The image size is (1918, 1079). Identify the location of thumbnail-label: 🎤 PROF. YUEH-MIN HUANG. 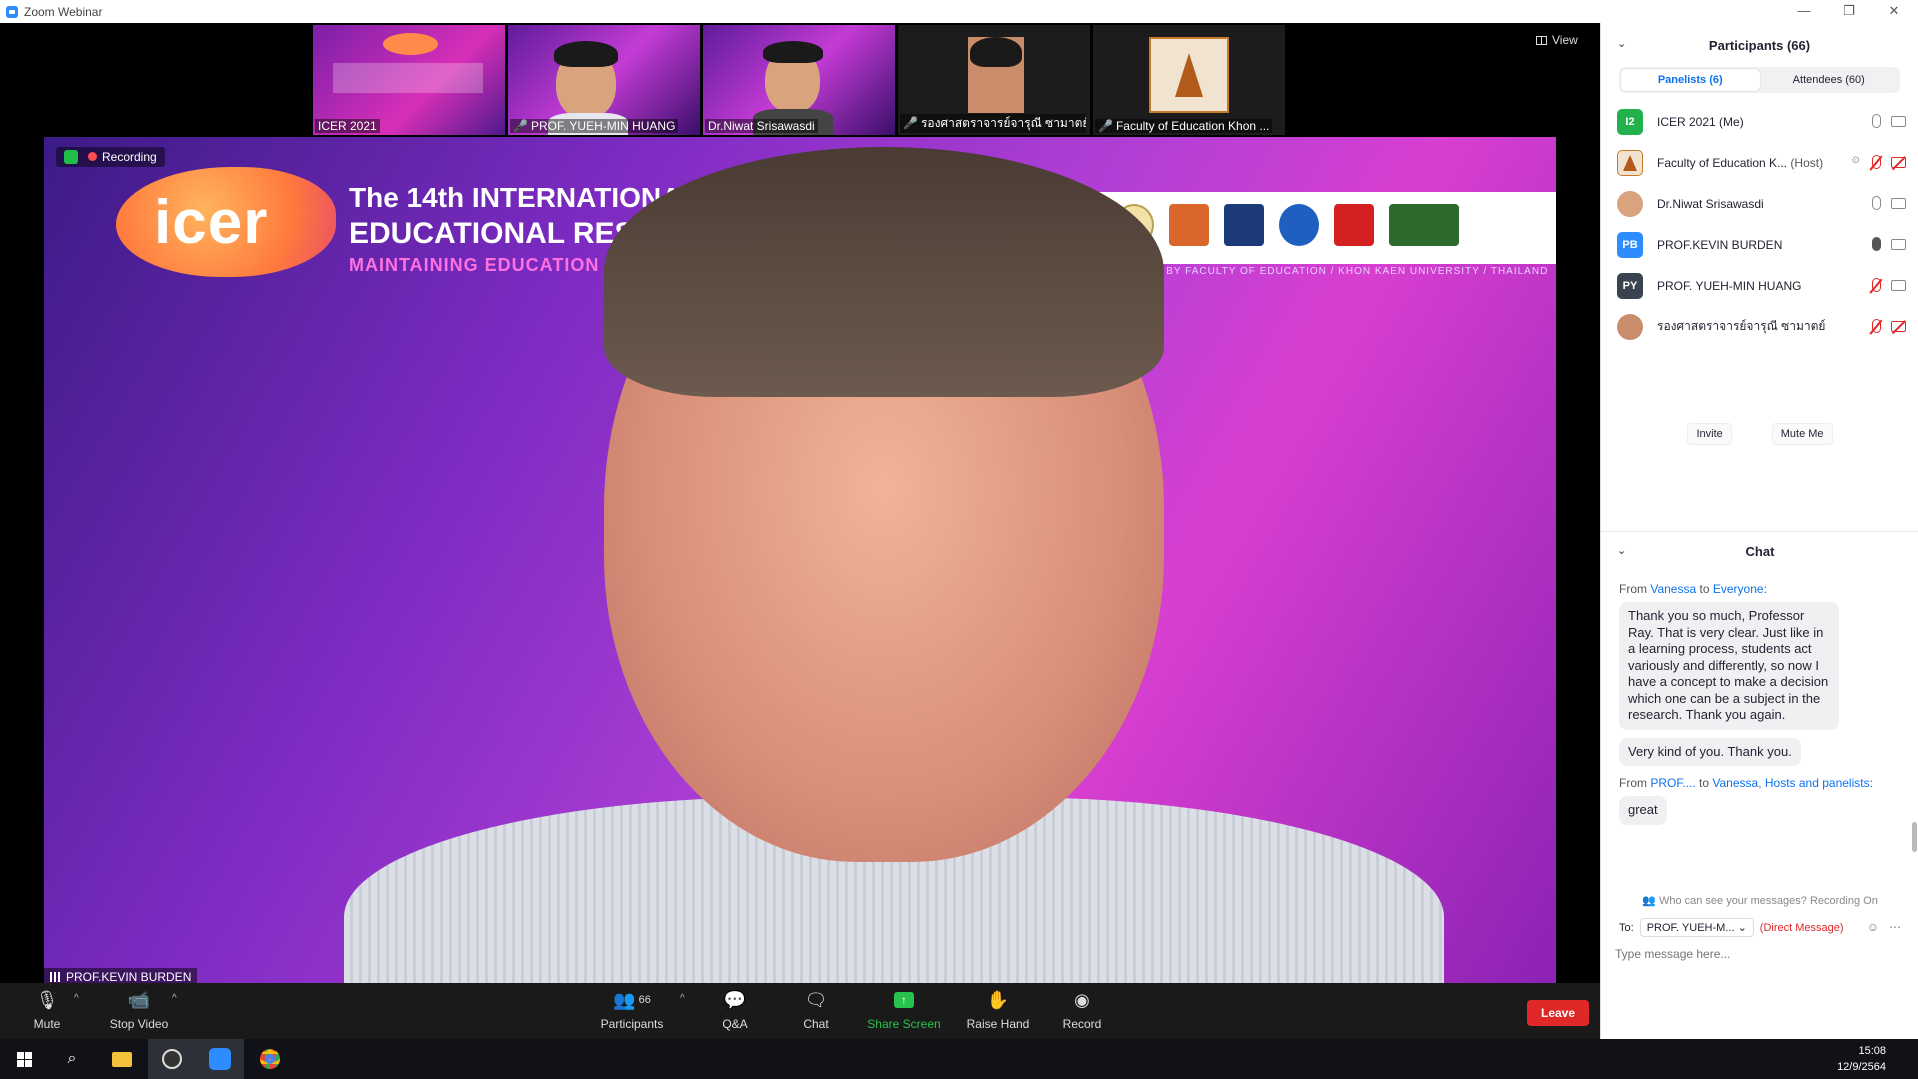
(594, 126).